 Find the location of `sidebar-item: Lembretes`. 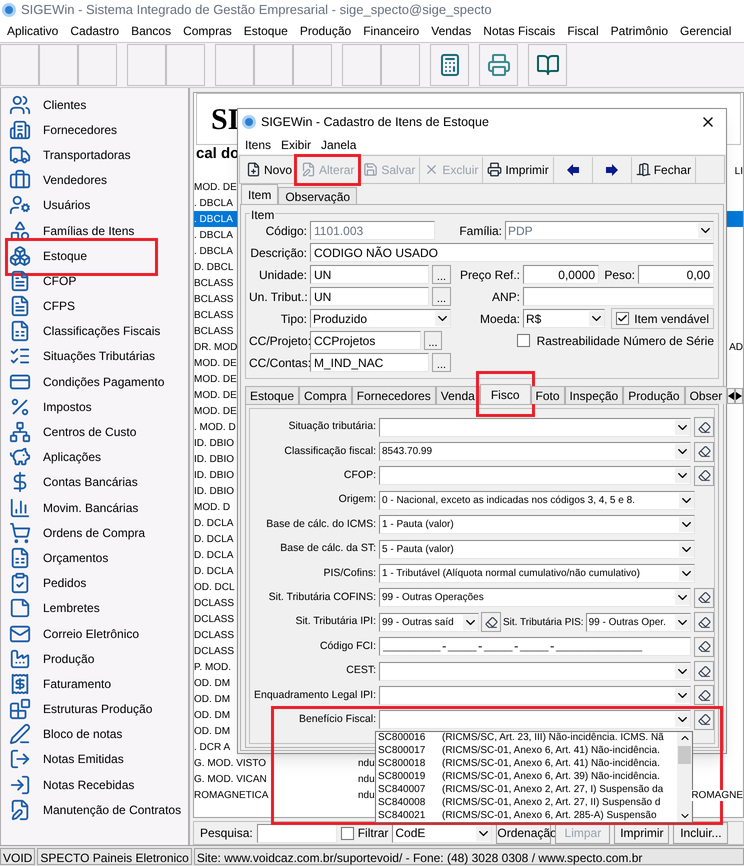

sidebar-item: Lembretes is located at coordinates (71, 608).